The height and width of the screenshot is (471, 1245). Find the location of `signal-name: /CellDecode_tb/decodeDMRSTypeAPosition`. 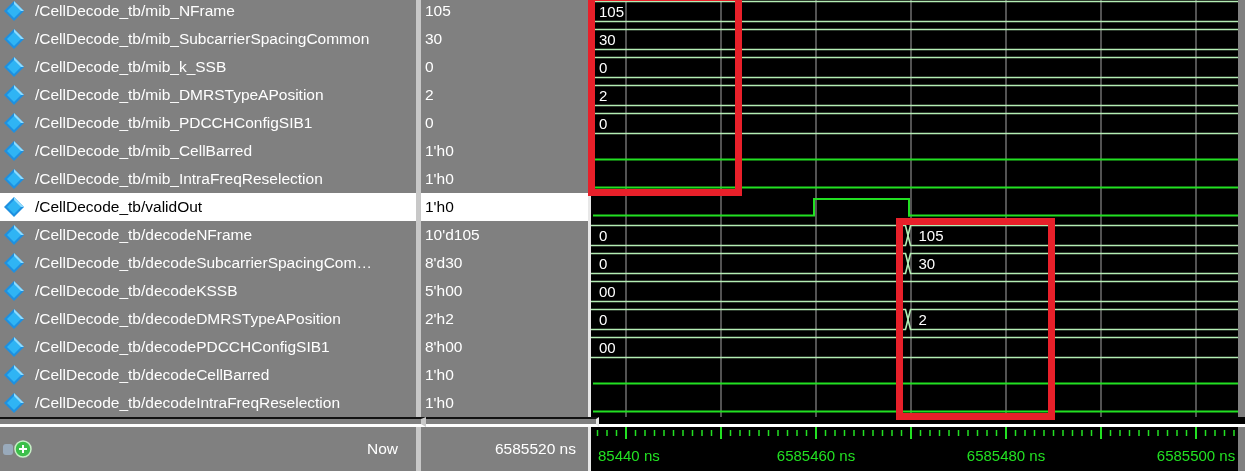

signal-name: /CellDecode_tb/decodeDMRSTypeAPosition is located at coordinates (188, 319).